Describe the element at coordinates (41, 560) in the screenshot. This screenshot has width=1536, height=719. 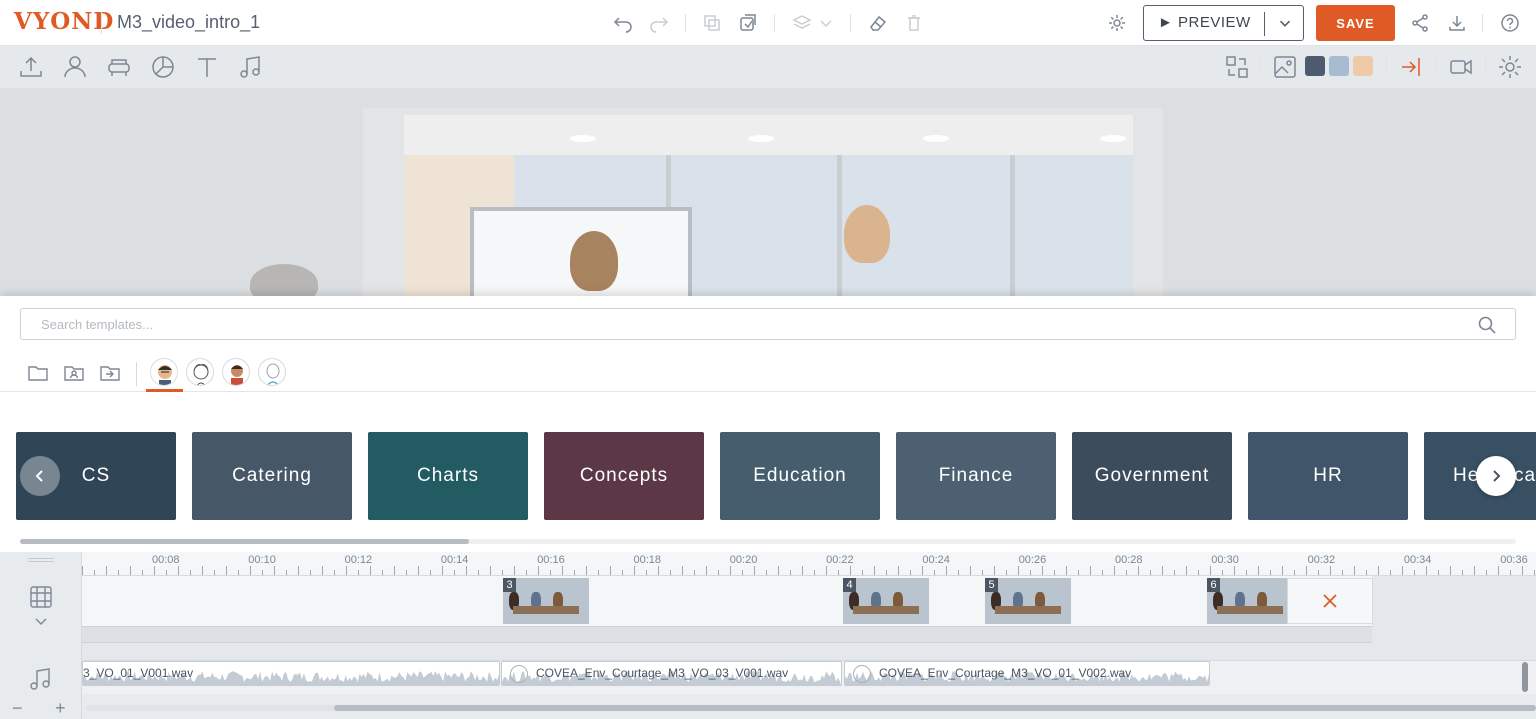
I see `resize-handle` at that location.